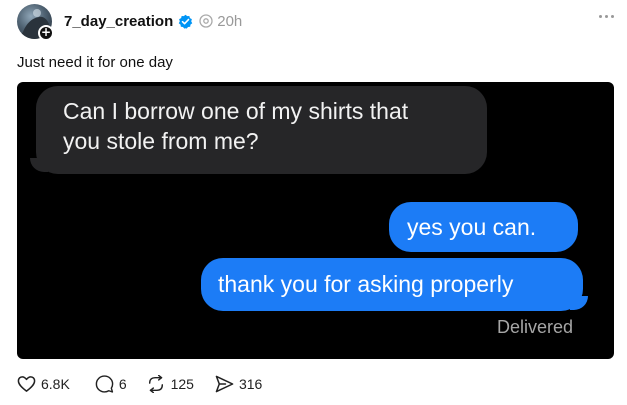 The height and width of the screenshot is (405, 627). Describe the element at coordinates (483, 227) in the screenshot. I see `outgoing-message-bubble: yes you can.` at that location.